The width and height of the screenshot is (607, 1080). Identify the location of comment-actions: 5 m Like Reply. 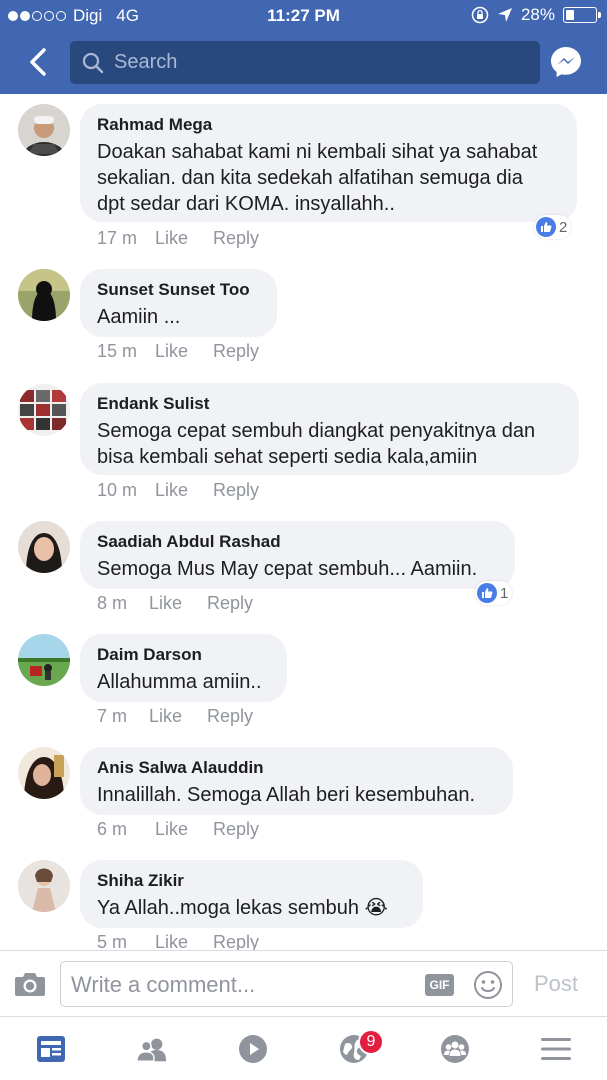
(178, 941).